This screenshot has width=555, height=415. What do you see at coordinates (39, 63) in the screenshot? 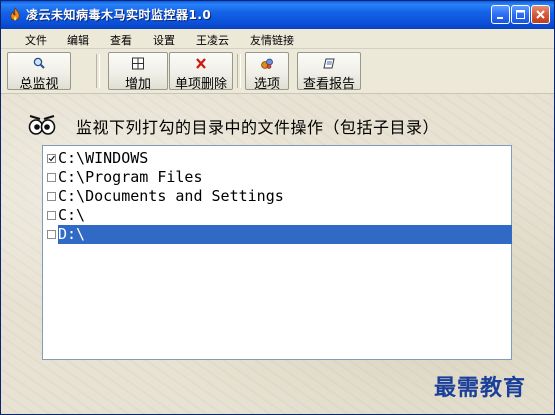
I see `magnifier-icon` at bounding box center [39, 63].